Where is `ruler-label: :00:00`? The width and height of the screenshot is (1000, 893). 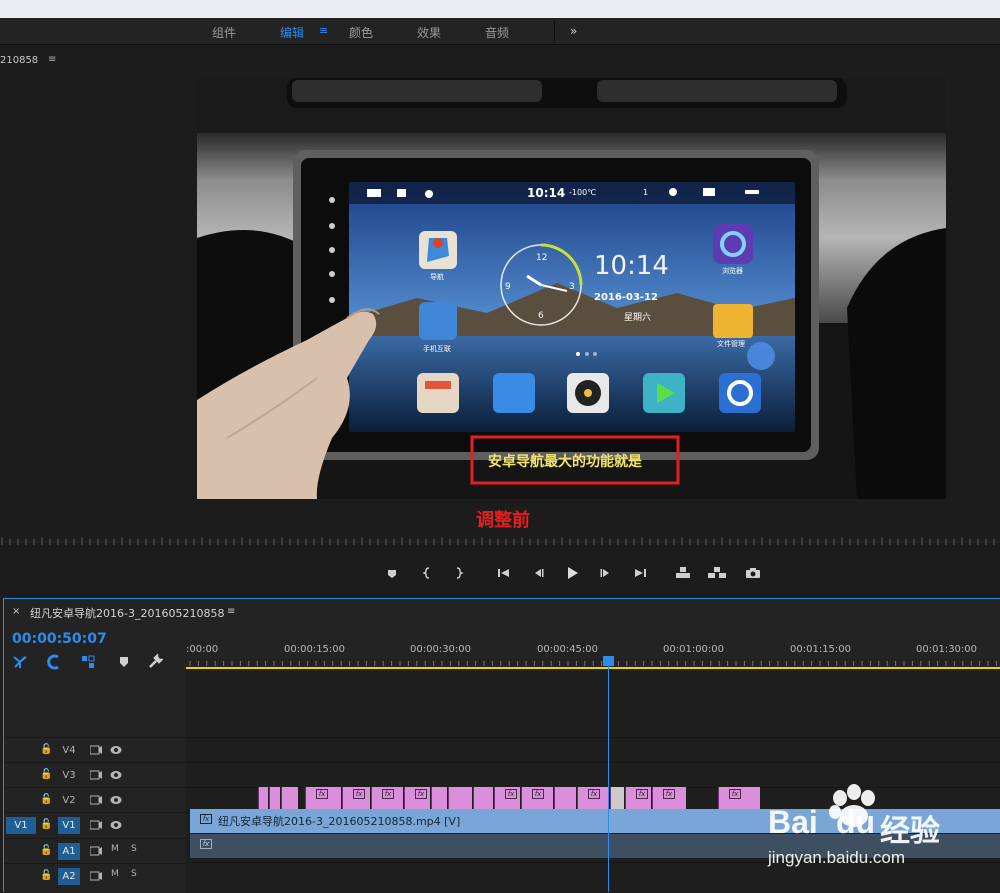 ruler-label: :00:00 is located at coordinates (202, 649).